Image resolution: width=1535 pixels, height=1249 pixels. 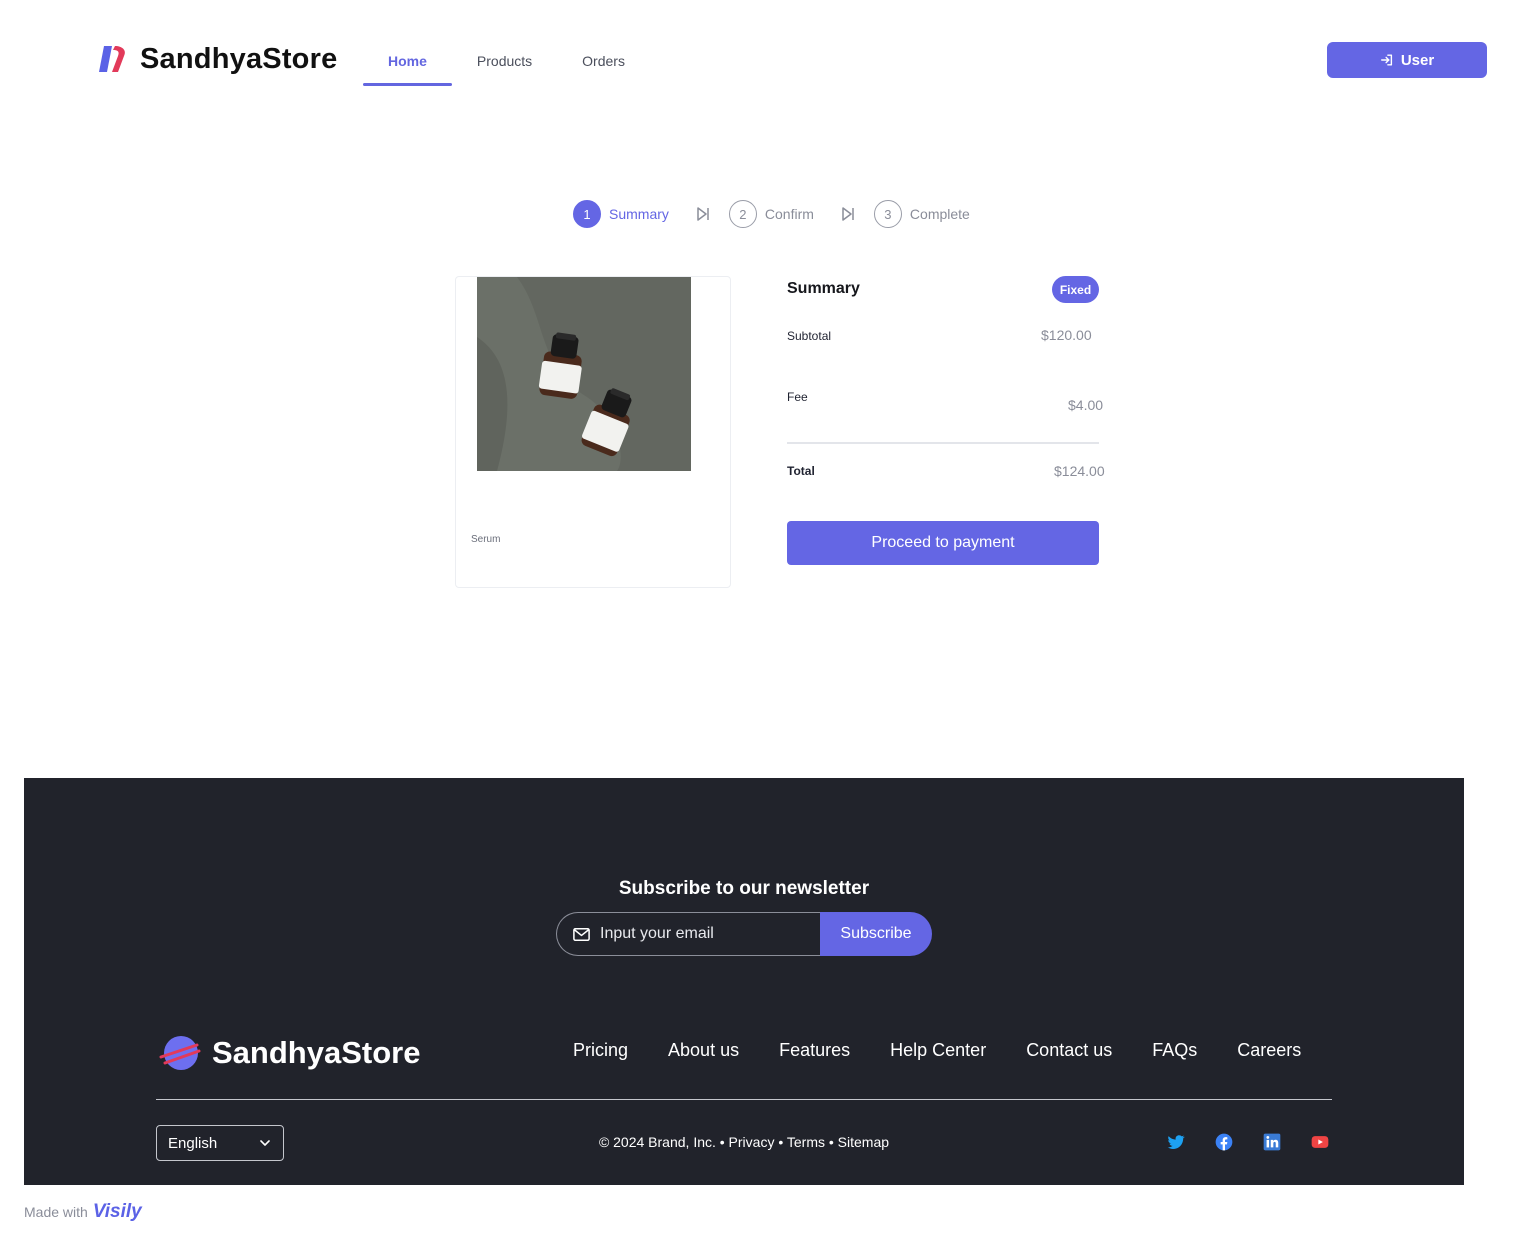 I want to click on step-number: 3, so click(x=887, y=214).